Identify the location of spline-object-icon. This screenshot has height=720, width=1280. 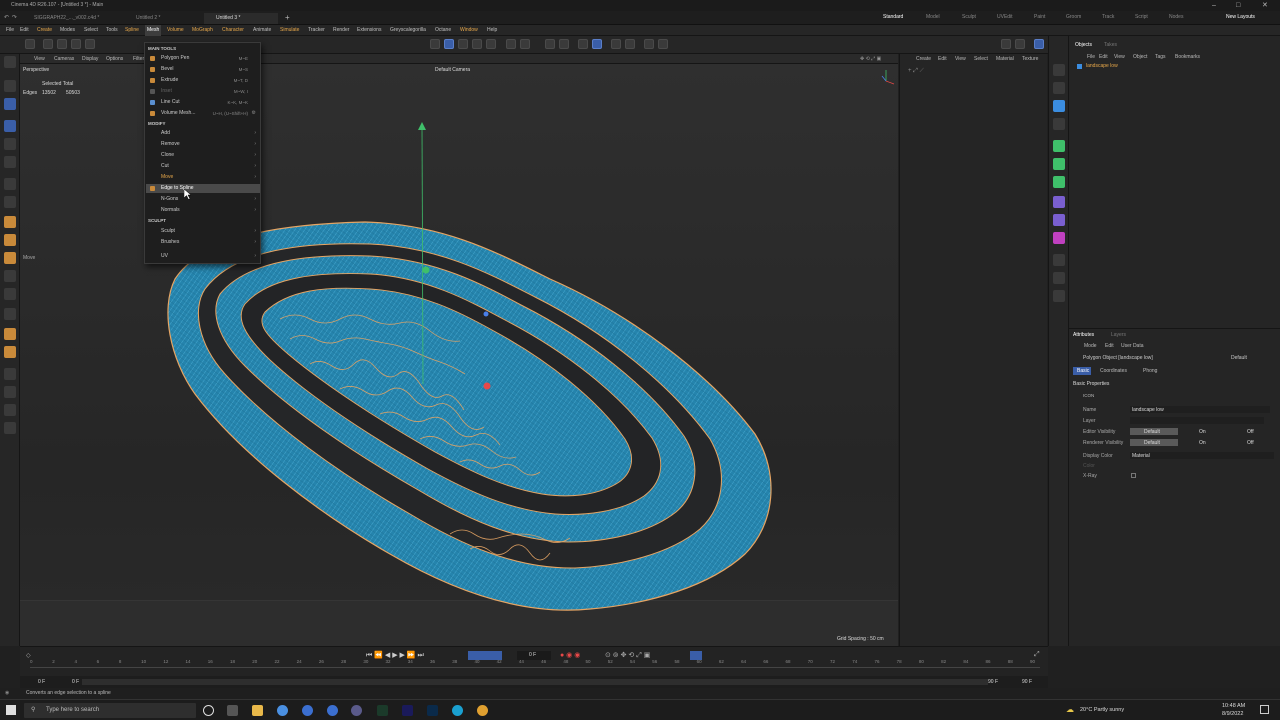
(1059, 88).